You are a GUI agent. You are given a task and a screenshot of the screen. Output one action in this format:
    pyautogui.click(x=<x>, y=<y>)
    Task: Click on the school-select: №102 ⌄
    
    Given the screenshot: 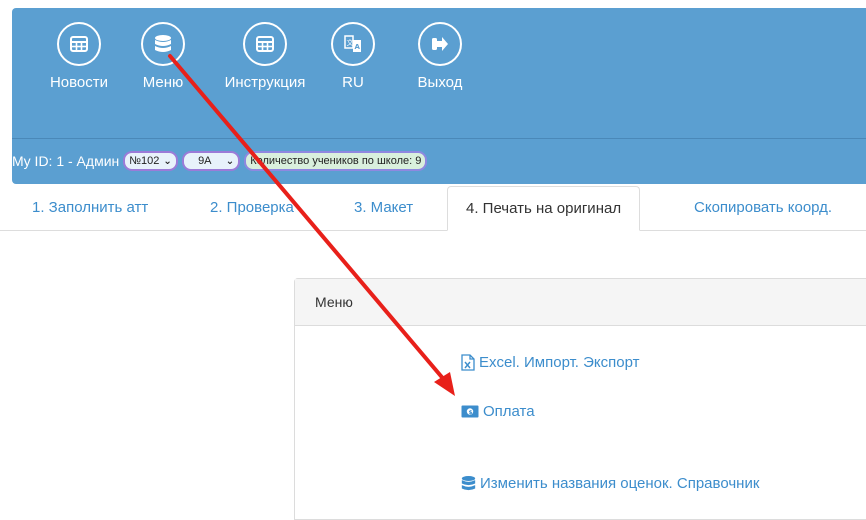 What is the action you would take?
    pyautogui.click(x=150, y=161)
    